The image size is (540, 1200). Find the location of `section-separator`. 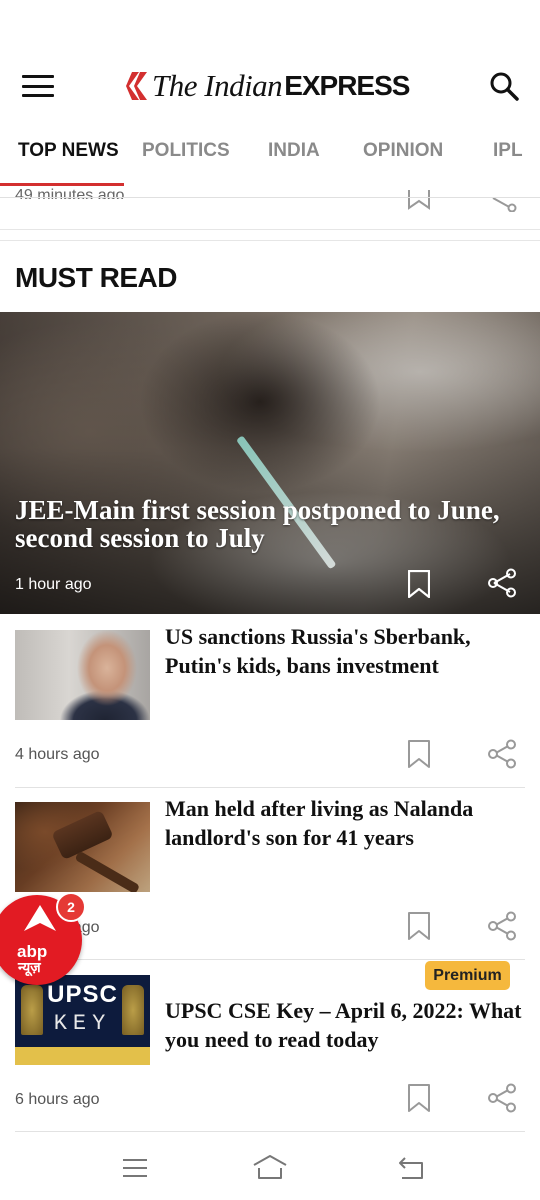

section-separator is located at coordinates (270, 235).